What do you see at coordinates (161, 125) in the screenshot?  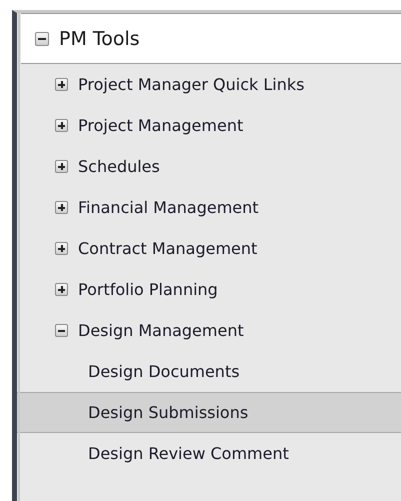 I see `tree-item: Project Management` at bounding box center [161, 125].